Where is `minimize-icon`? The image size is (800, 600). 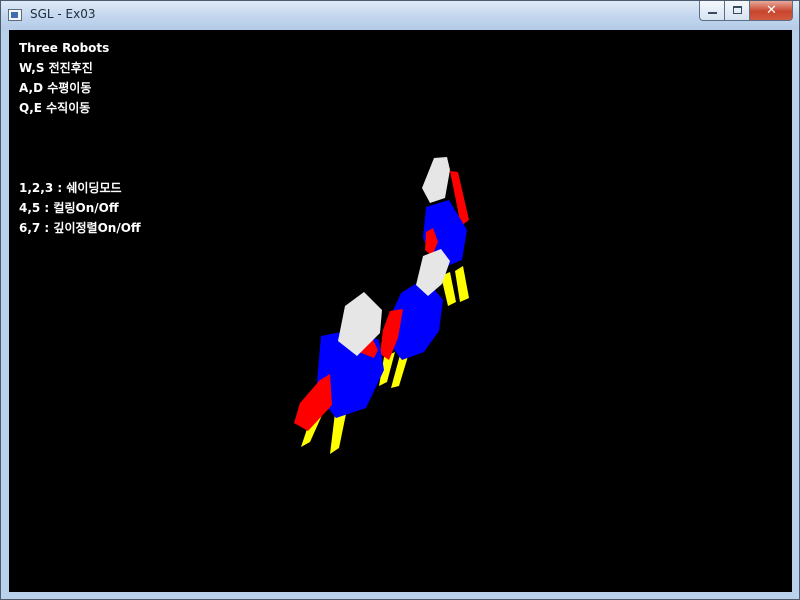 minimize-icon is located at coordinates (712, 13).